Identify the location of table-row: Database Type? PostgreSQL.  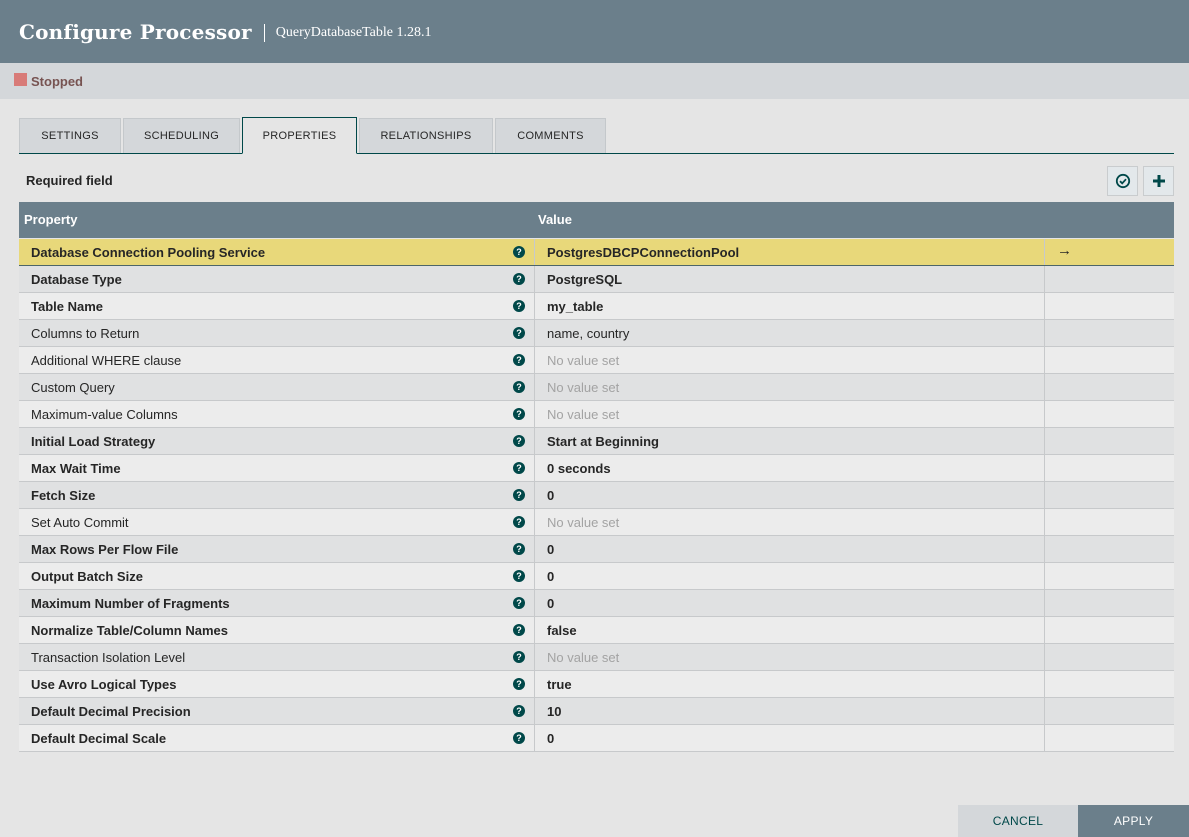
(596, 279).